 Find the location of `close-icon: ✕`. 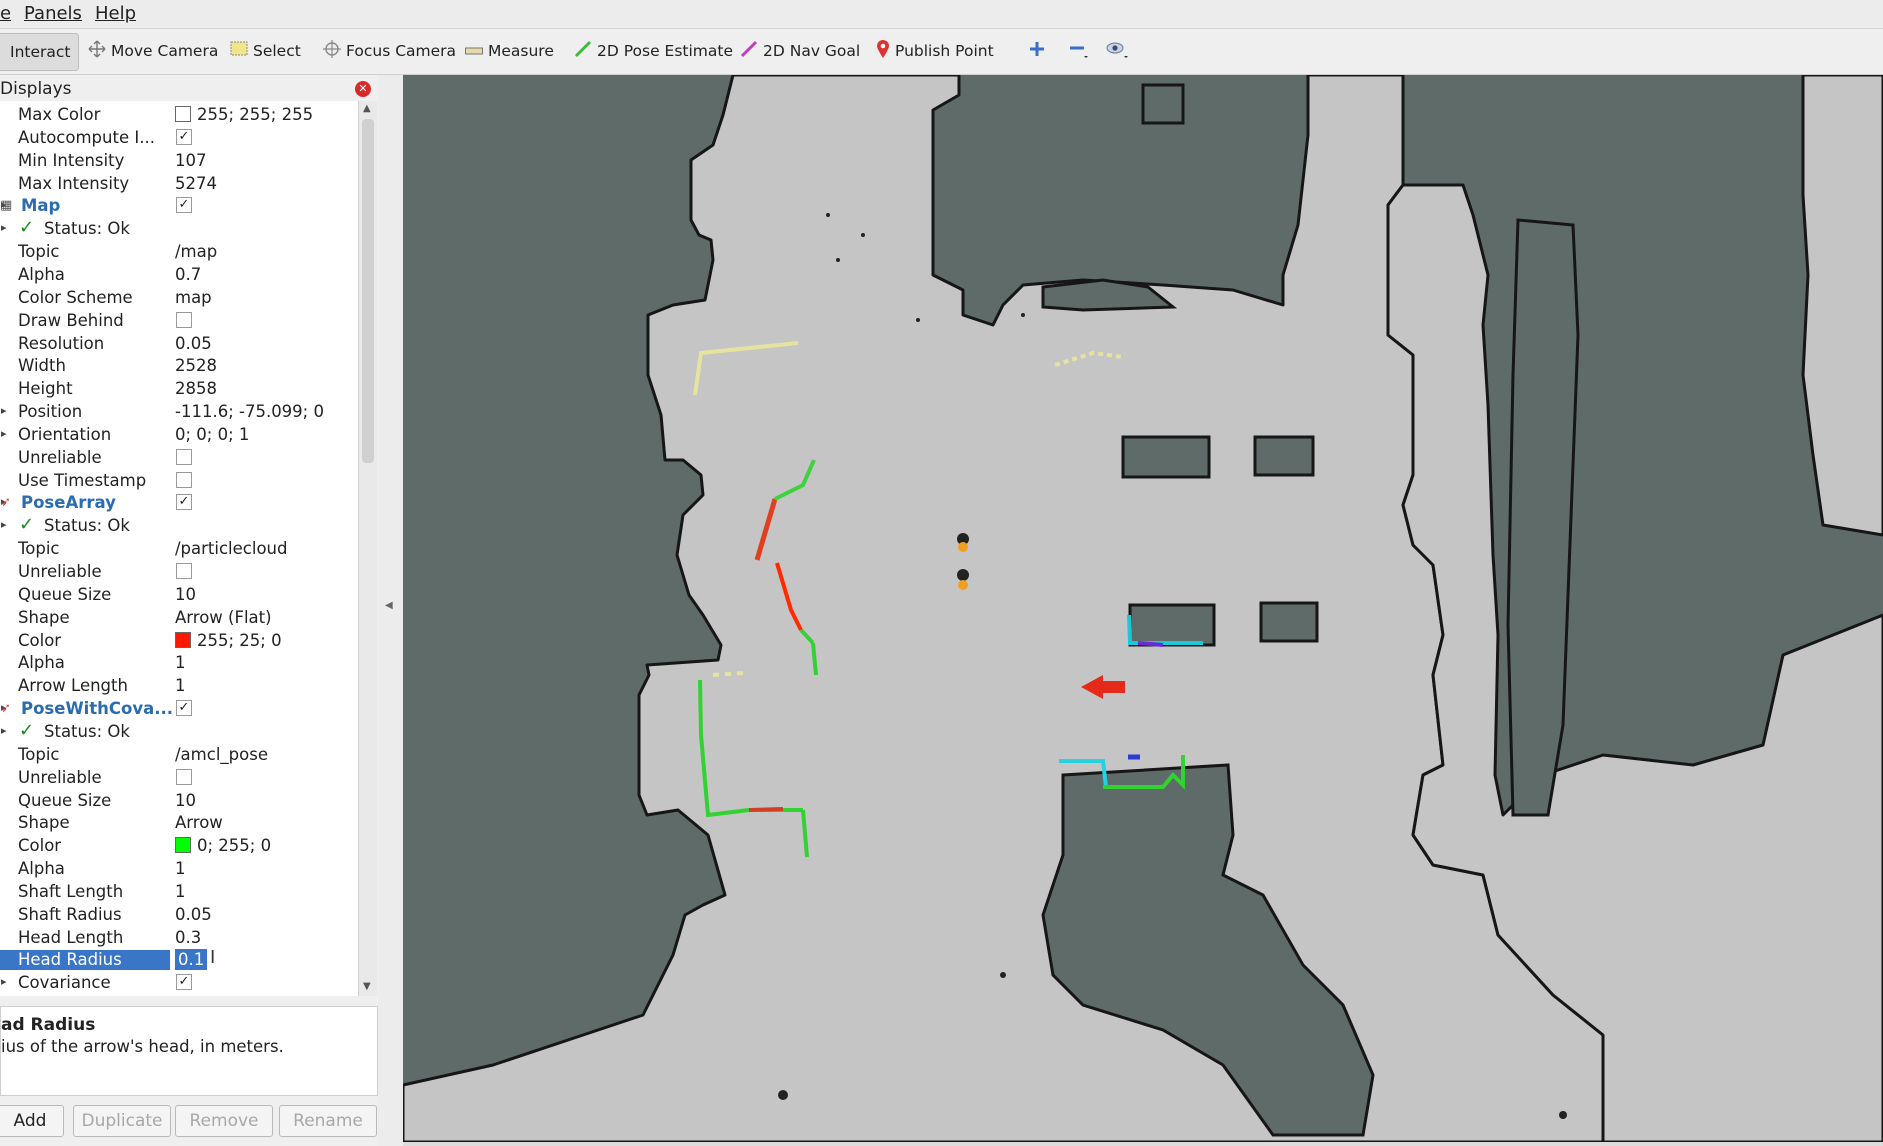

close-icon: ✕ is located at coordinates (363, 89).